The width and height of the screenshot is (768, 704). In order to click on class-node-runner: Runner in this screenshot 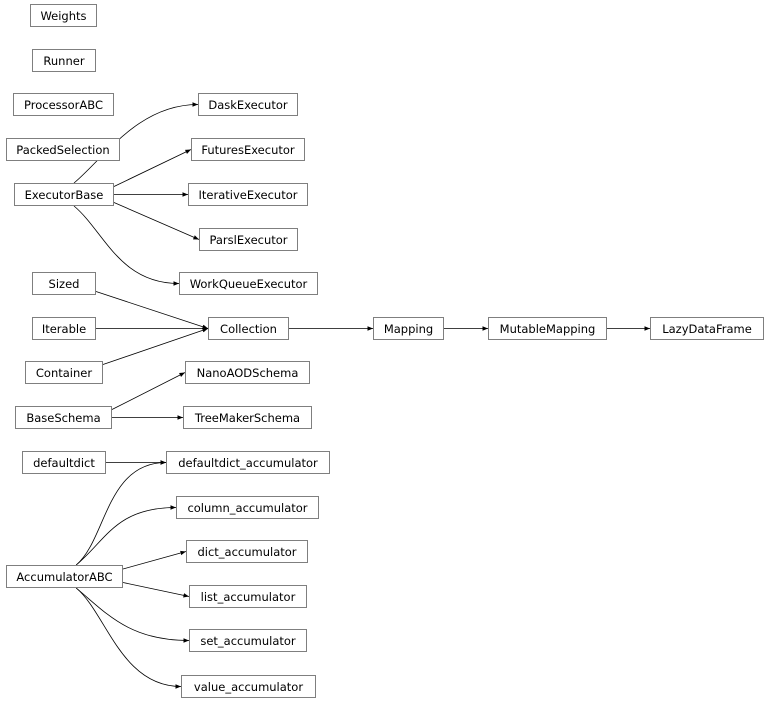, I will do `click(64, 60)`.